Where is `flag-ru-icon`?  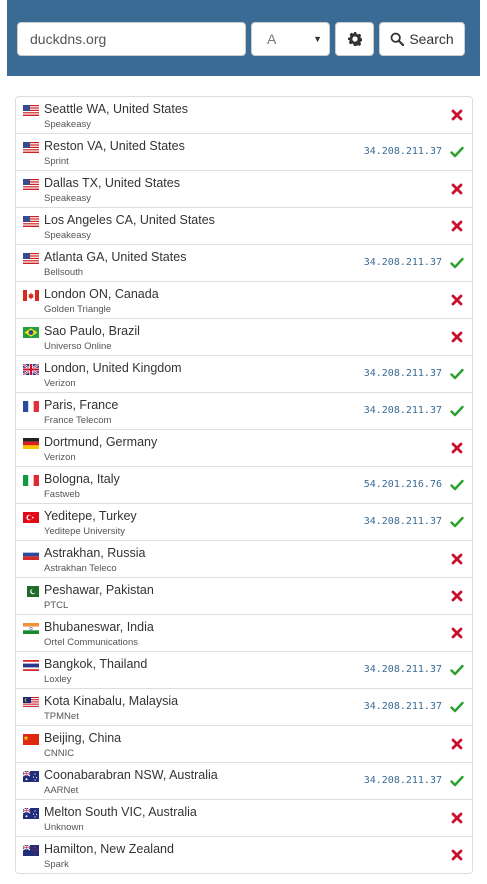 flag-ru-icon is located at coordinates (31, 554).